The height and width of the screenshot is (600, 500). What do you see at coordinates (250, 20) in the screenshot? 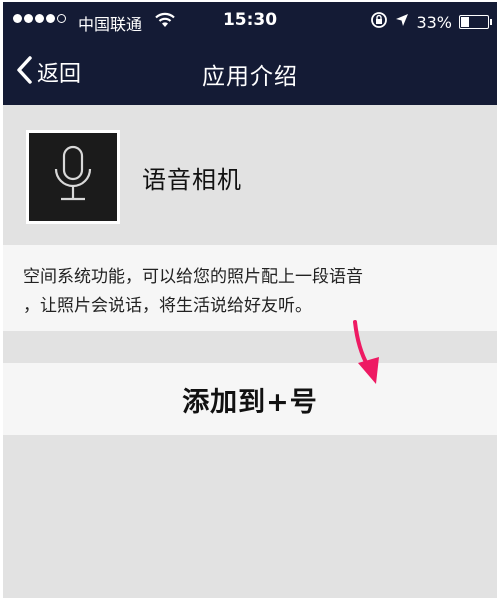
I see `status-bar: 中国联通 15:30 33%` at bounding box center [250, 20].